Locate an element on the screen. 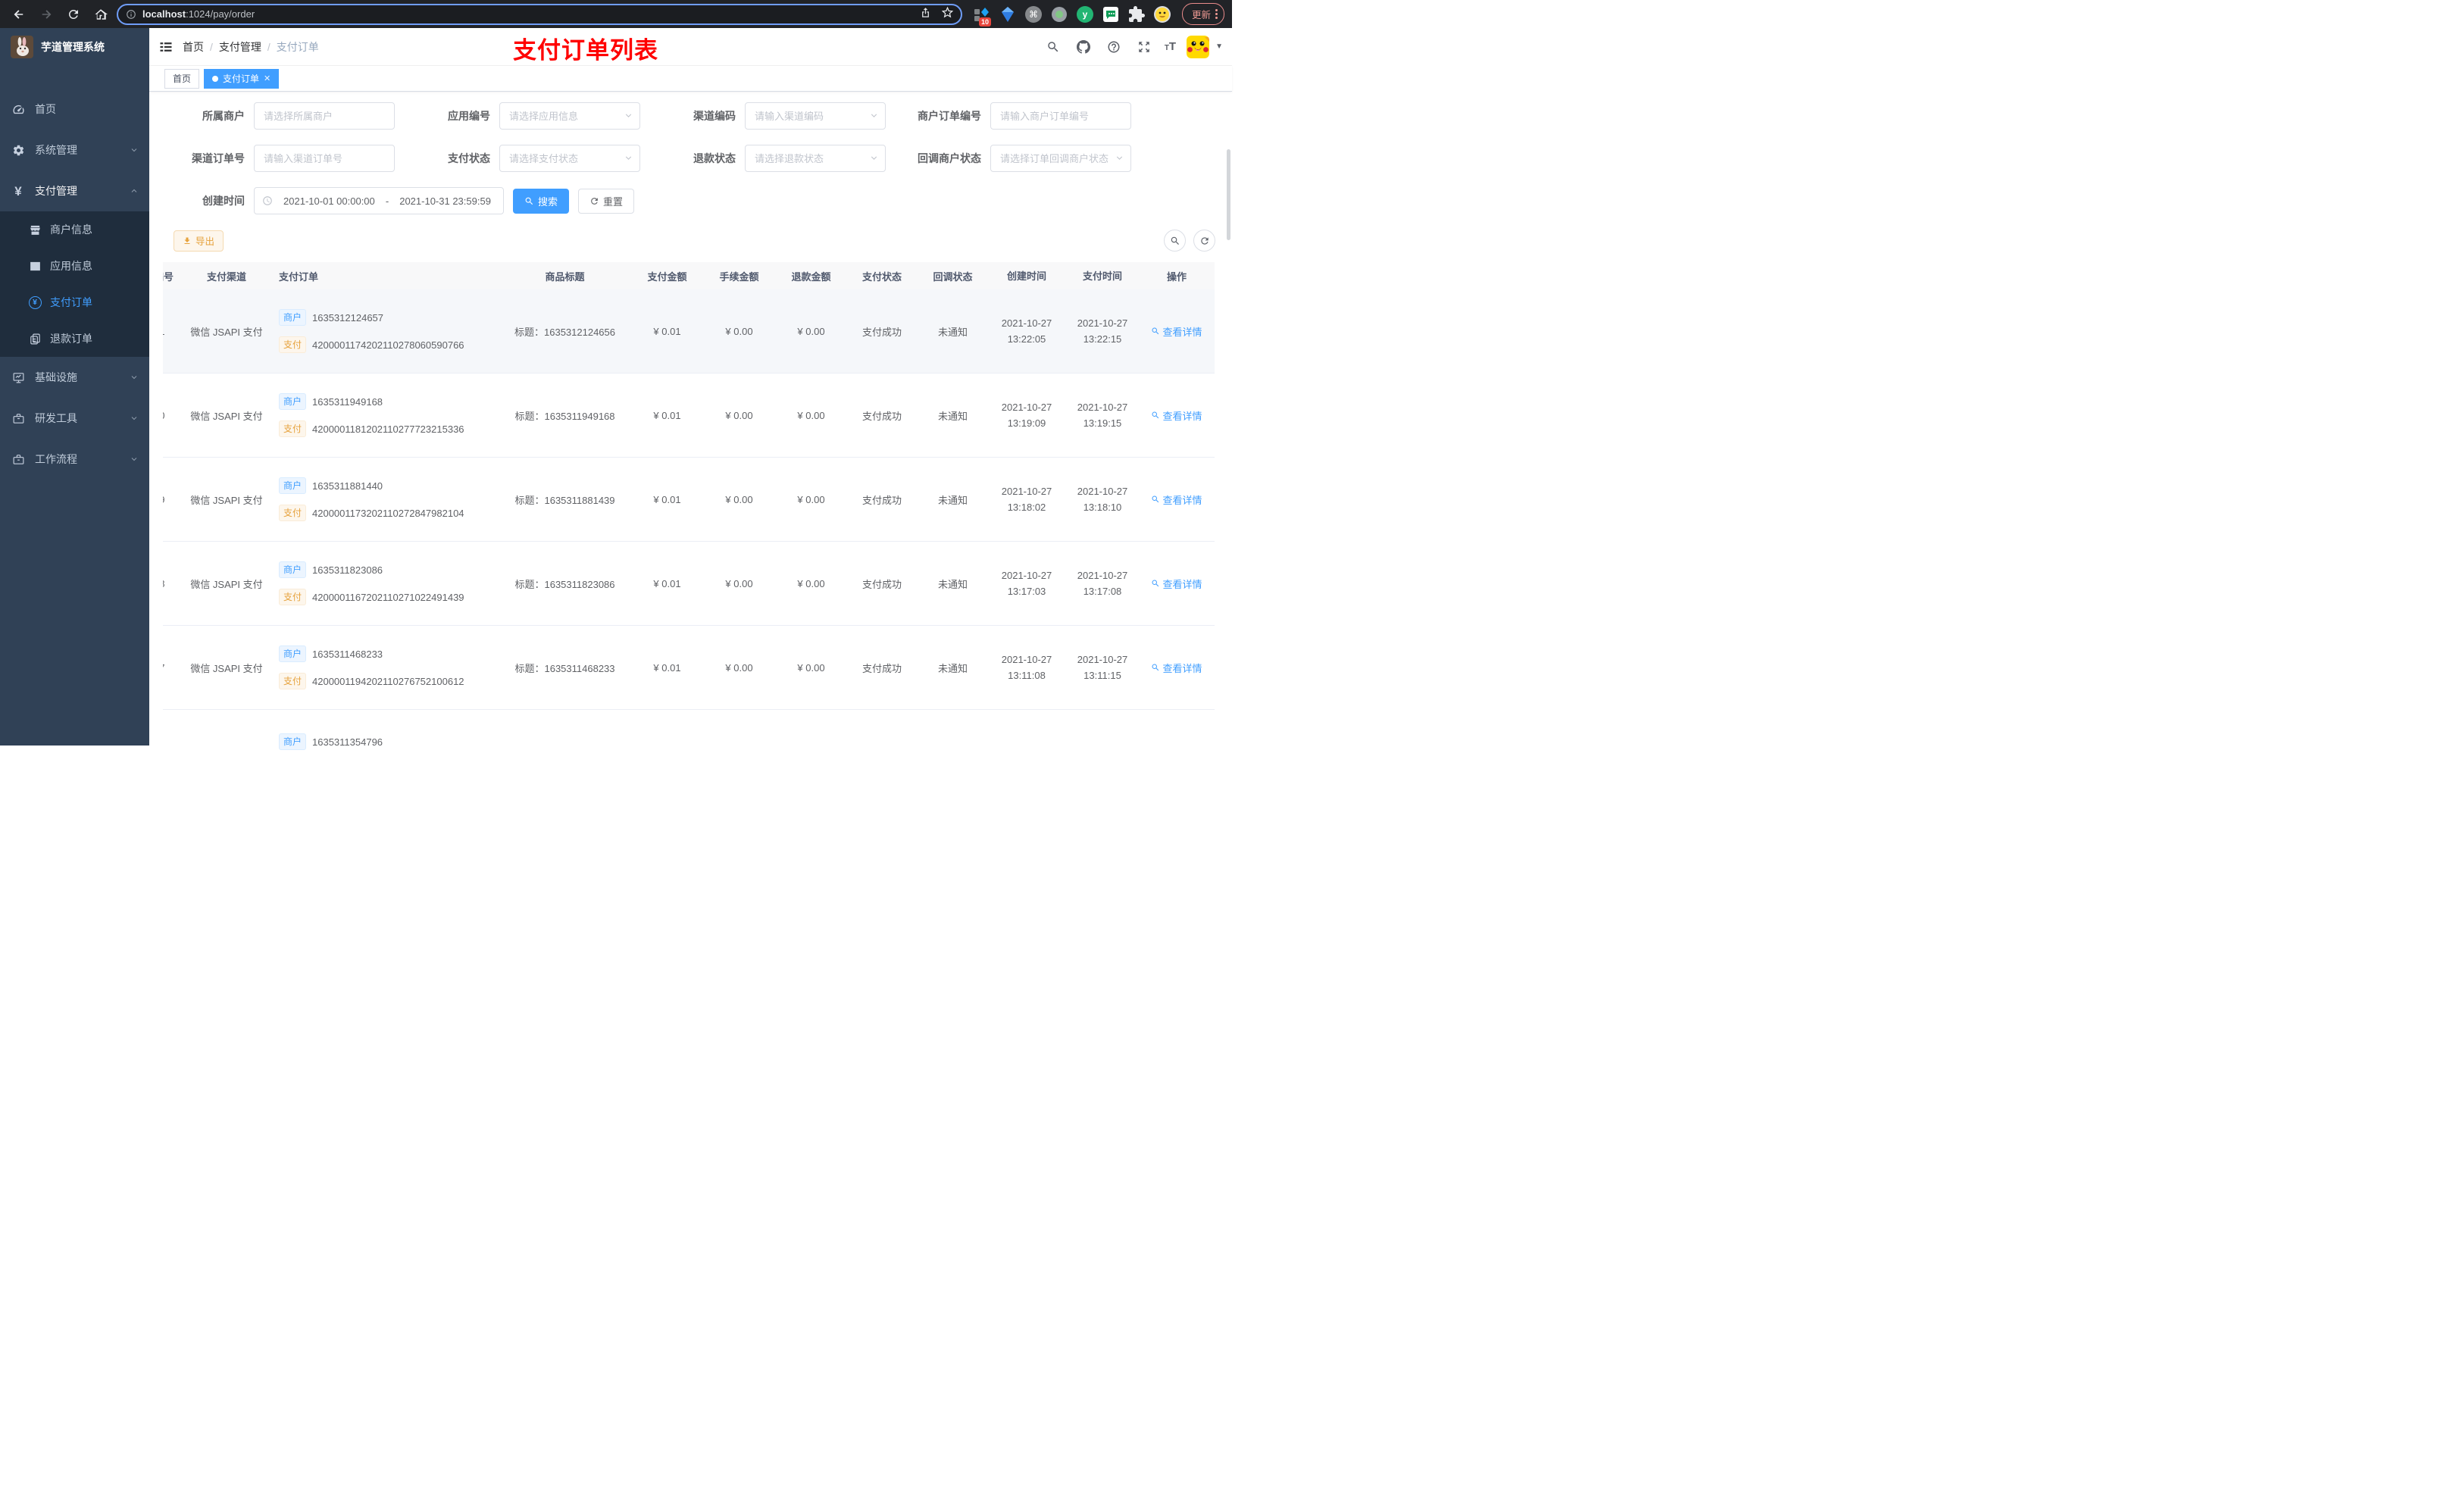 This screenshot has width=2464, height=1491. extension-badge: 10 is located at coordinates (984, 22).